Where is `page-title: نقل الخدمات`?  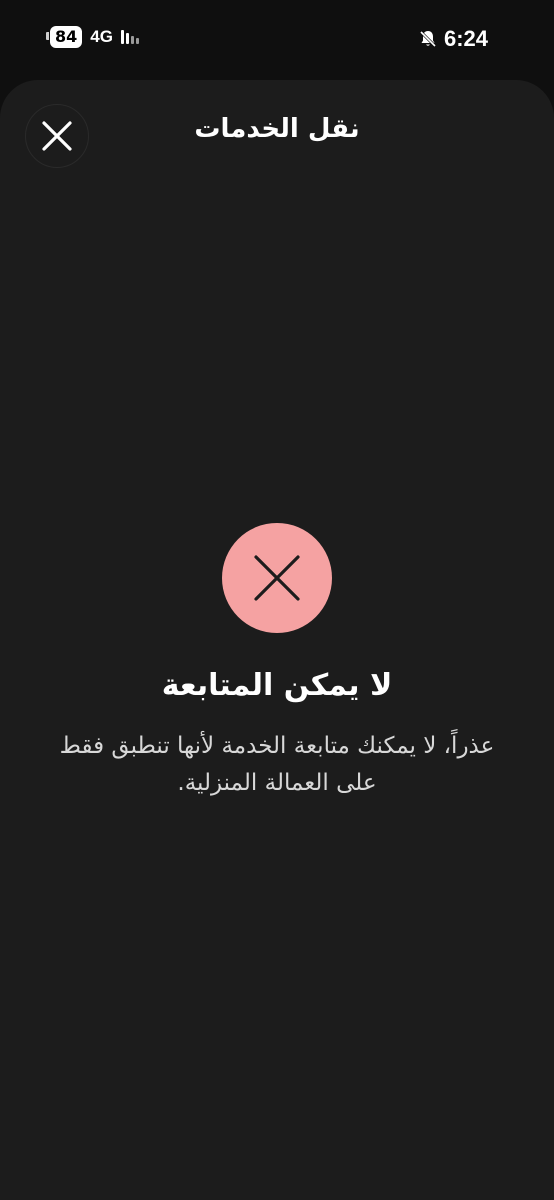 page-title: نقل الخدمات is located at coordinates (277, 129).